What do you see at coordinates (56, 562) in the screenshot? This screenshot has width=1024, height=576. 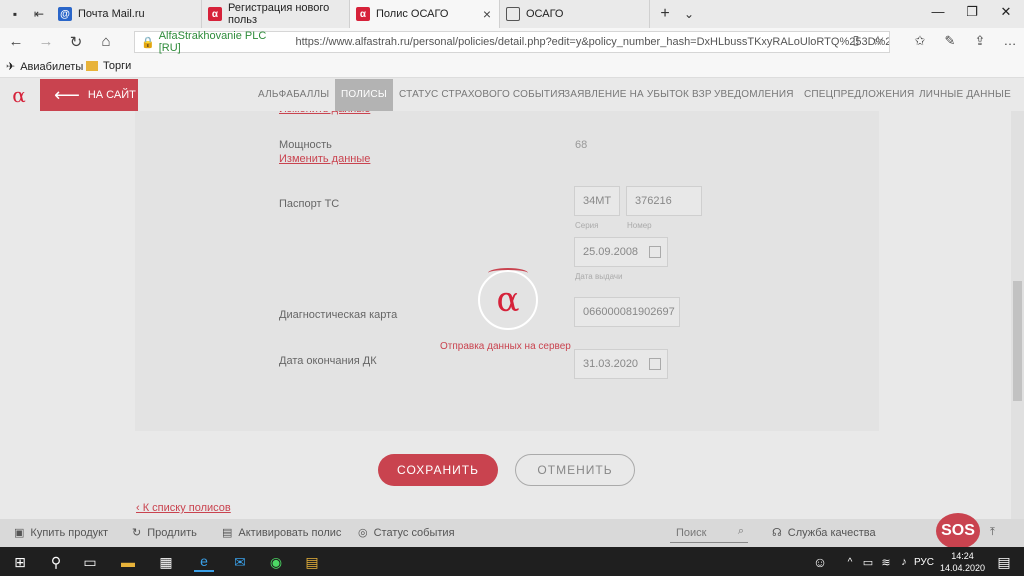 I see `search-icon: ⚲` at bounding box center [56, 562].